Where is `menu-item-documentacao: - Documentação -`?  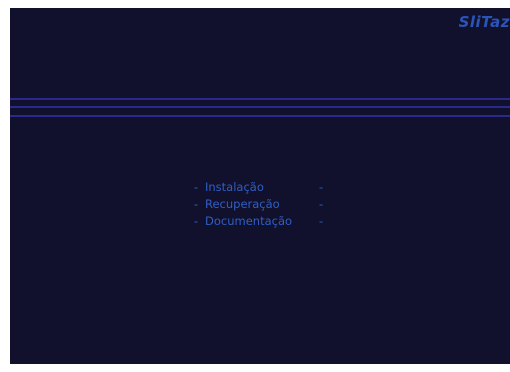
menu-item-documentacao: - Documentação - is located at coordinates (258, 221).